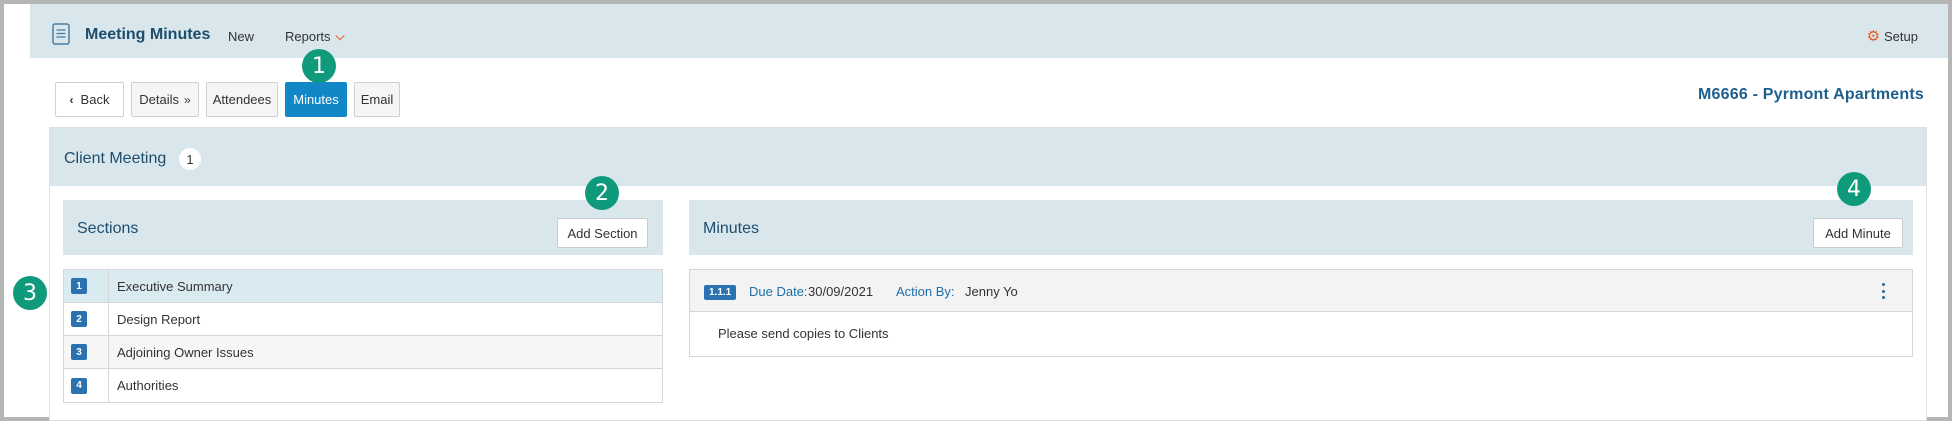  I want to click on meeting-title: Client Meeting, so click(115, 158).